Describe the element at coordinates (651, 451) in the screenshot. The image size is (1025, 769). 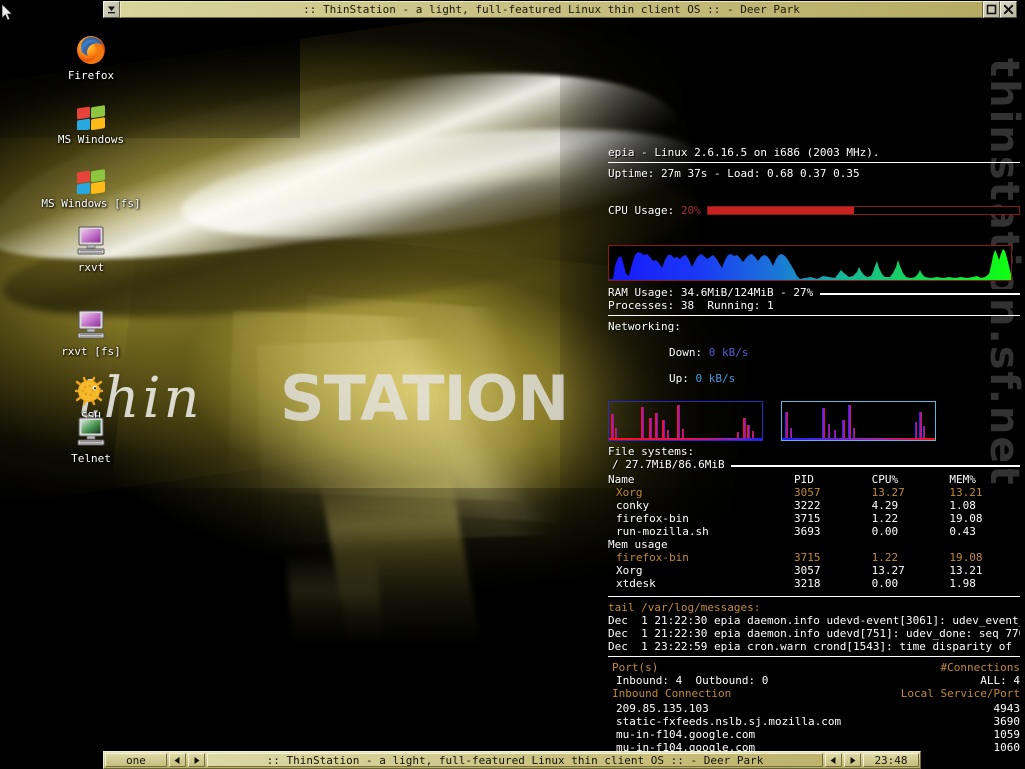
I see `conky-filesystems-label: File systems:` at that location.